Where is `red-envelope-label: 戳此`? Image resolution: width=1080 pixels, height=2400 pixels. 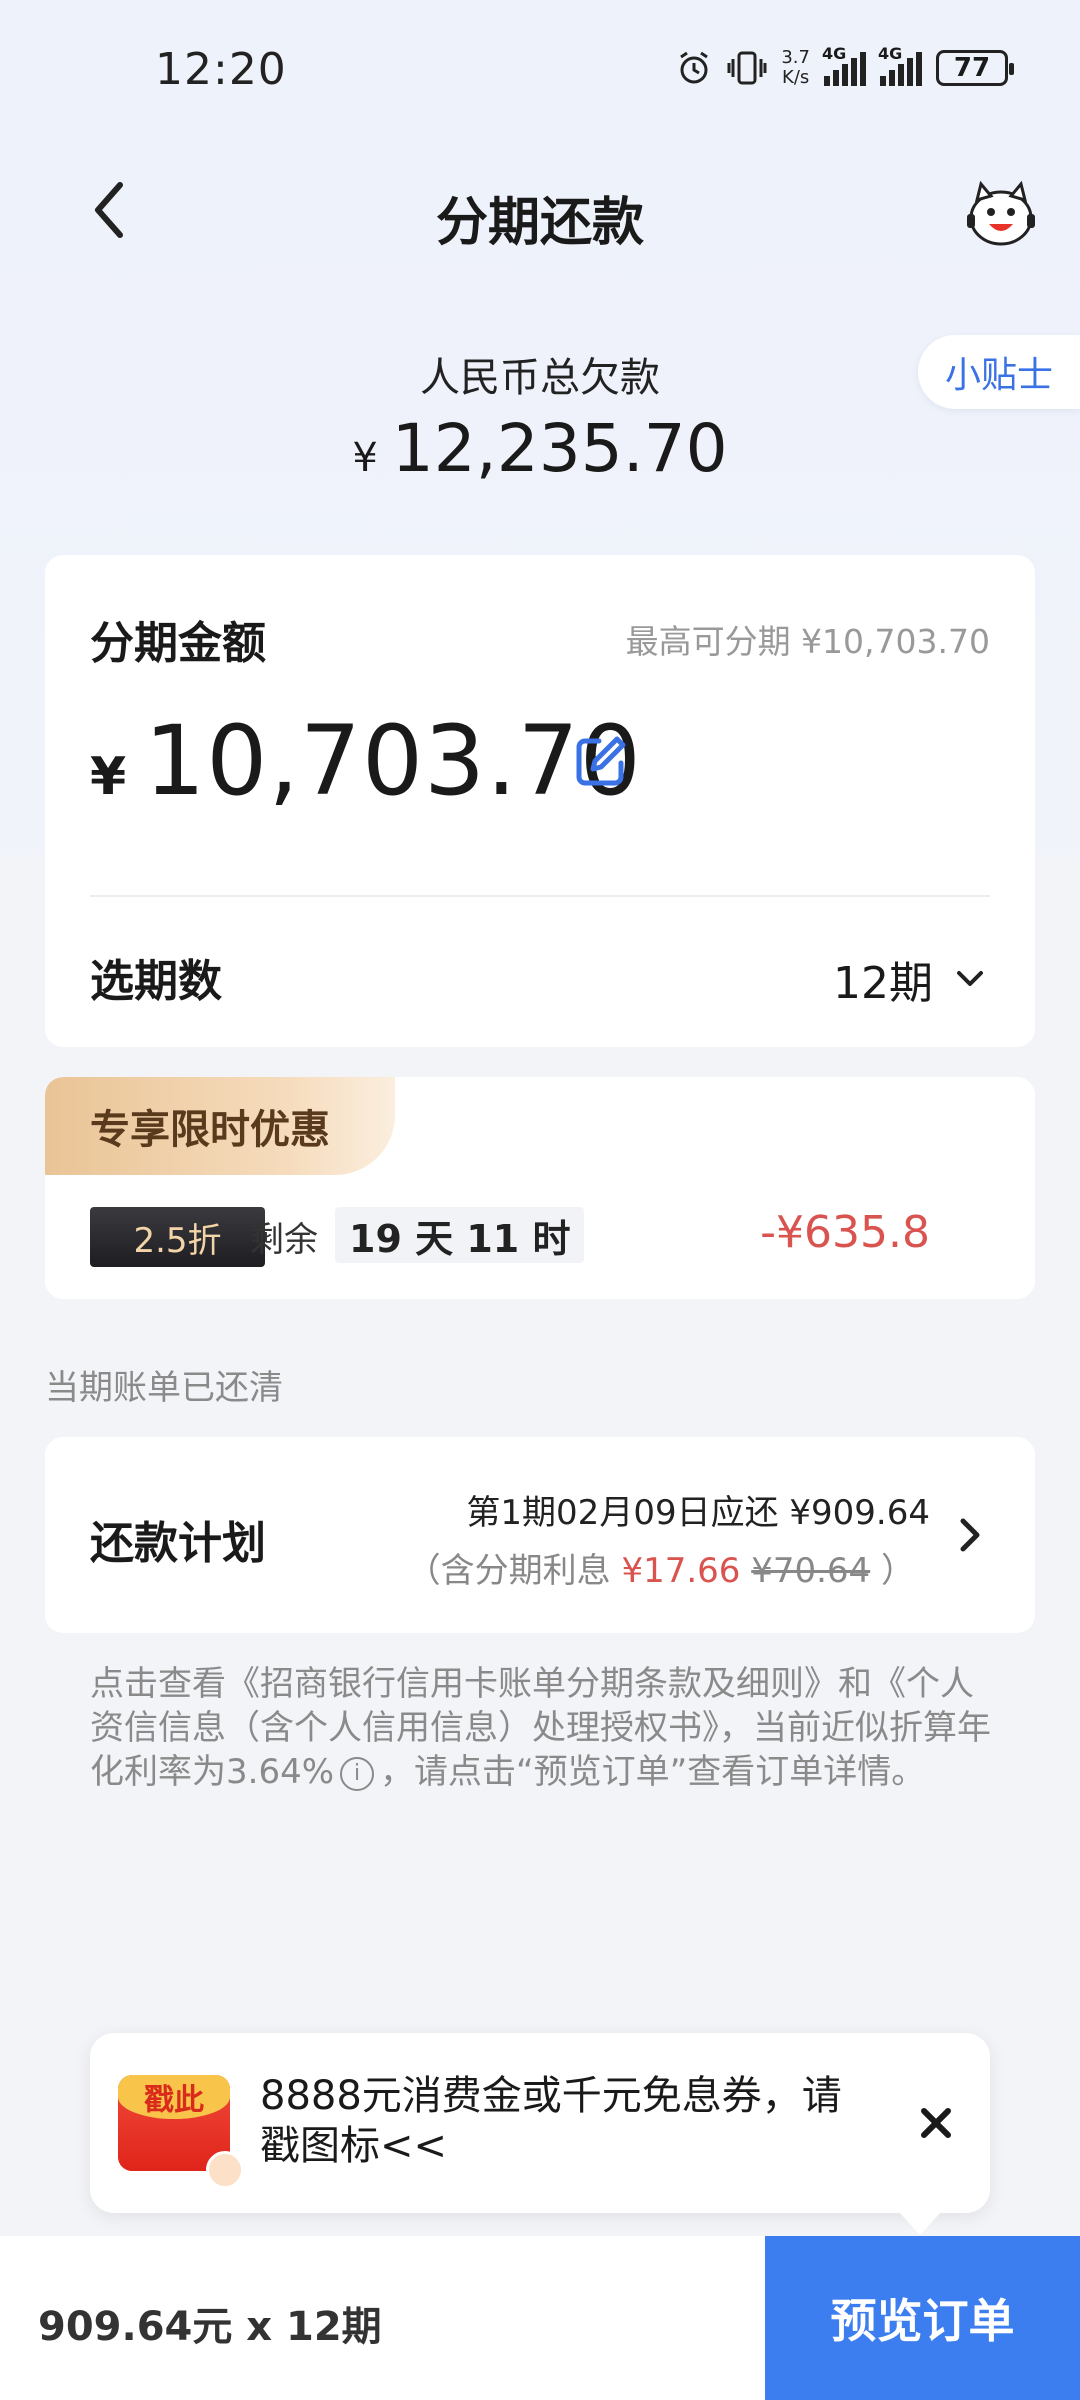
red-envelope-label: 戳此 is located at coordinates (174, 2097).